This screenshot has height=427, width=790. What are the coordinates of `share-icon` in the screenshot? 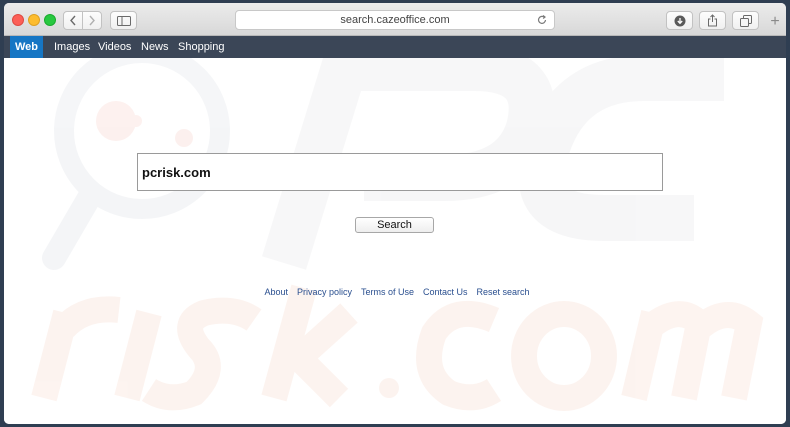 It's located at (712, 20).